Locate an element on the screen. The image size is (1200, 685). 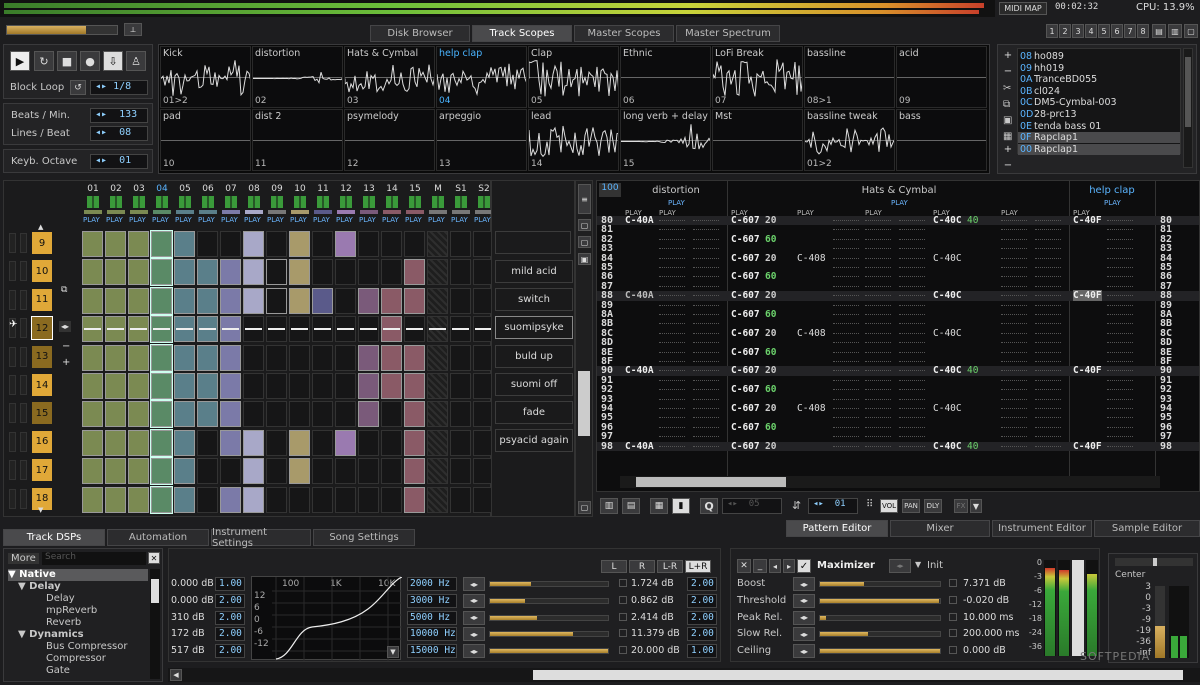
instrument-row: 0Bcl024 is located at coordinates (1099, 91).